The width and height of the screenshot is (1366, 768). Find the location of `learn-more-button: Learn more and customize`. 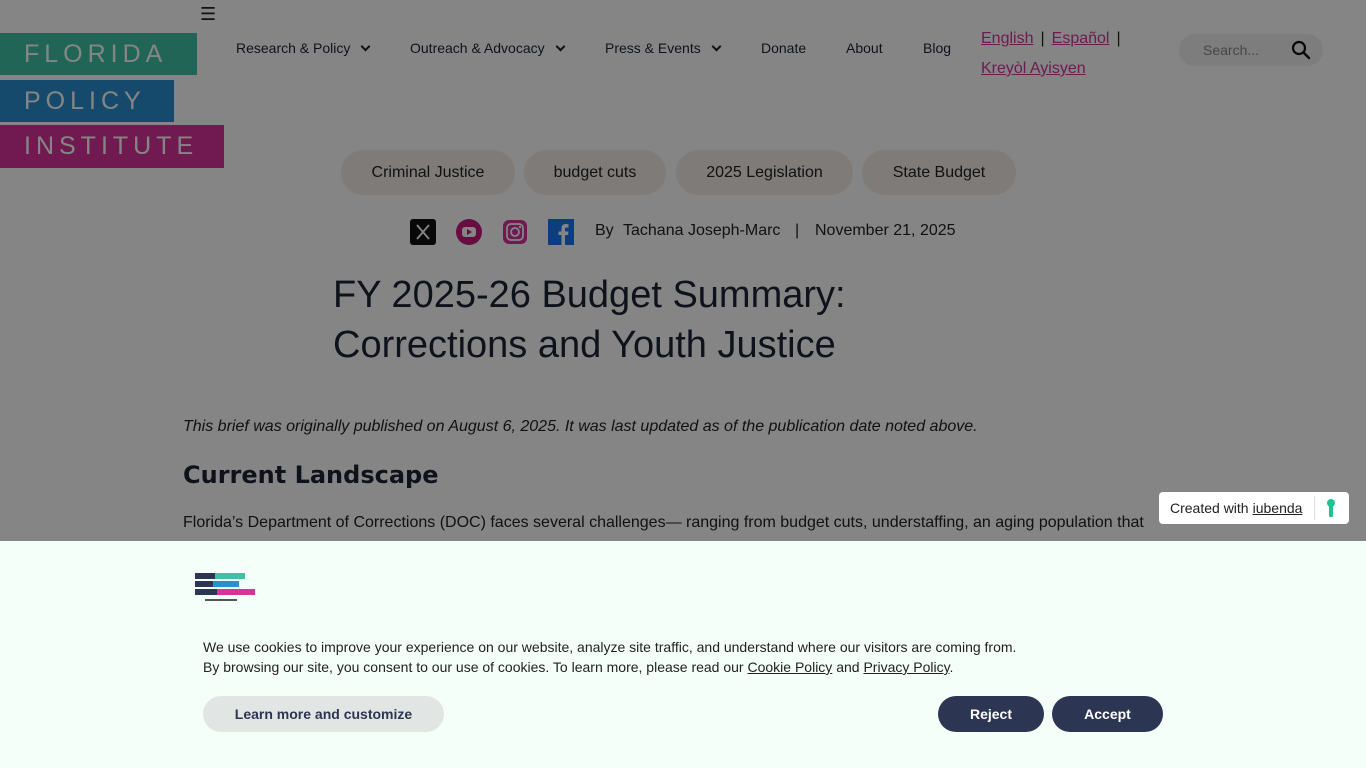

learn-more-button: Learn more and customize is located at coordinates (323, 714).